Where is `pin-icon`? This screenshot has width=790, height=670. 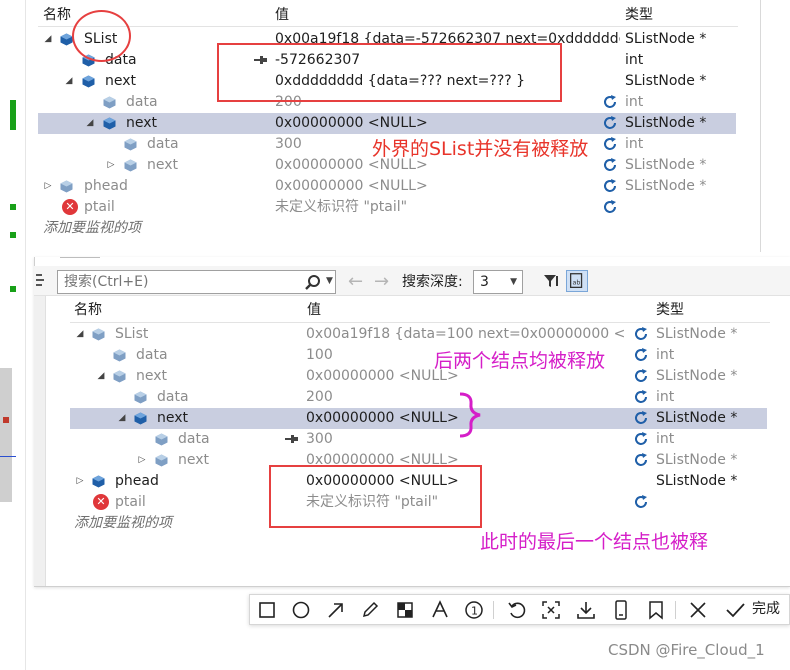
pin-icon is located at coordinates (291, 439).